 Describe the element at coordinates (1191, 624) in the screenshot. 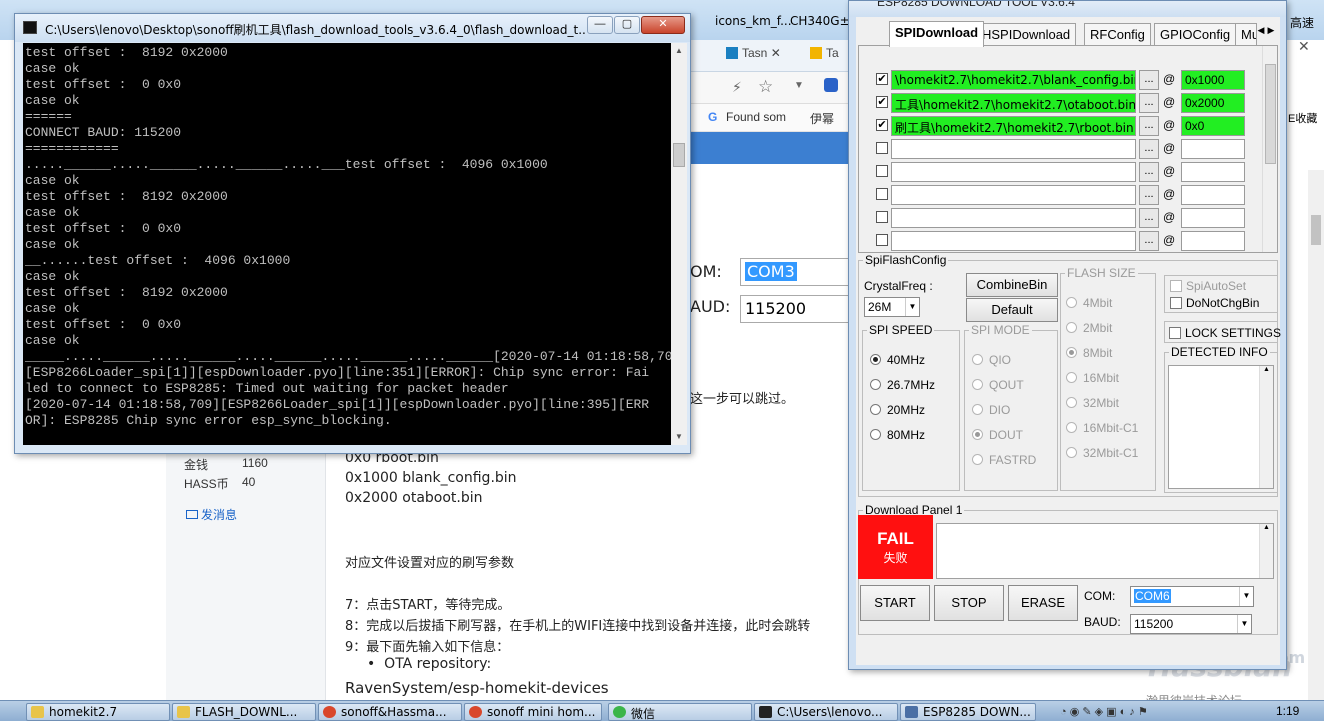

I see `baud-select: 115200 ▼` at that location.